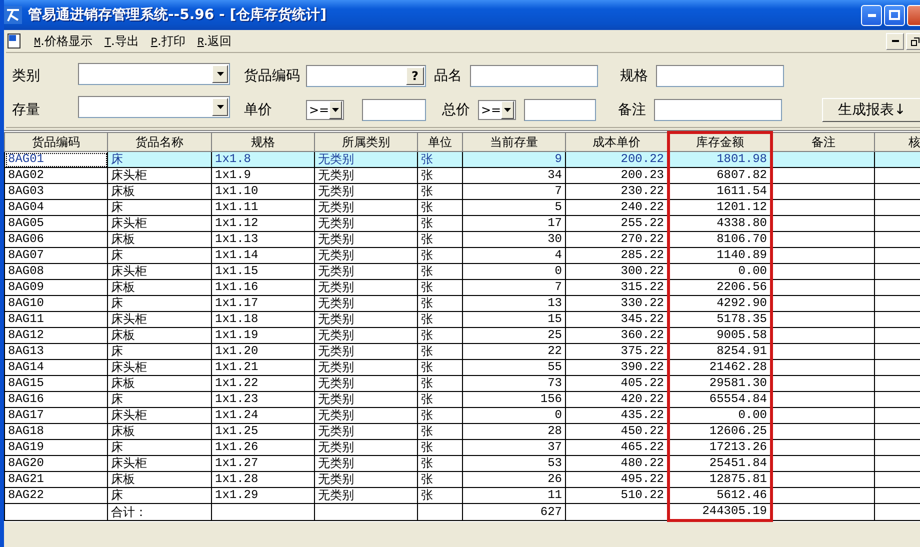 This screenshot has height=547, width=920. I want to click on table-cell: 1x1.29, so click(263, 496).